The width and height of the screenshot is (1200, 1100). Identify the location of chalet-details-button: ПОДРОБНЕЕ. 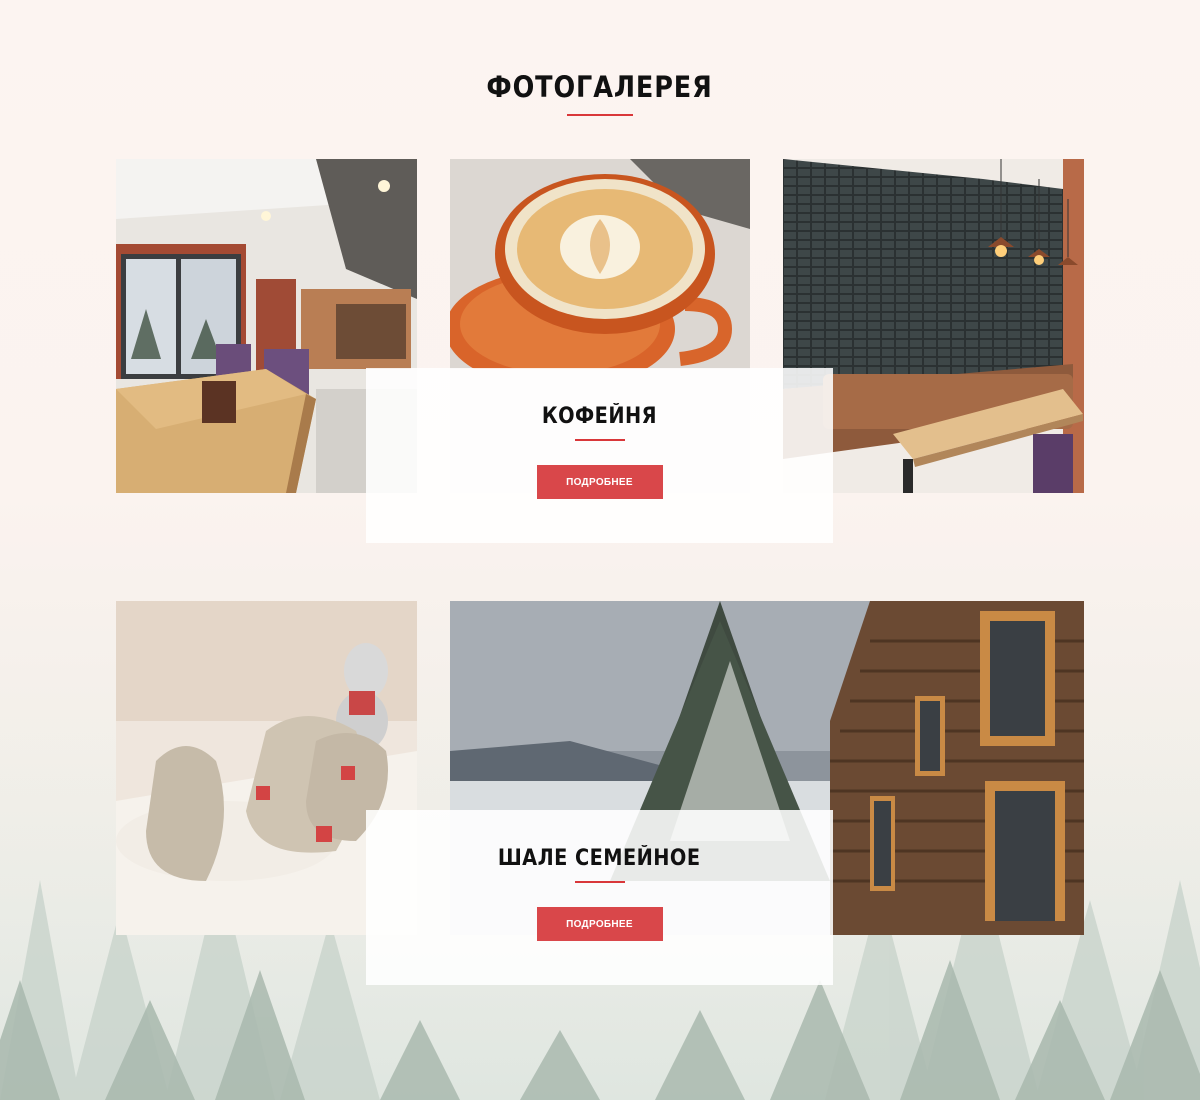
(599, 924).